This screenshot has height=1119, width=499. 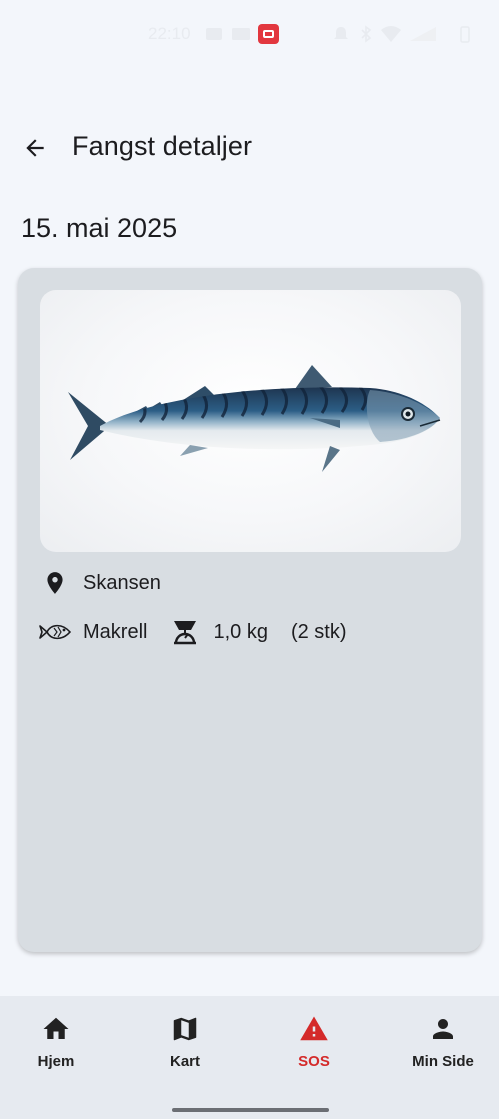 What do you see at coordinates (185, 1029) in the screenshot?
I see `map-icon` at bounding box center [185, 1029].